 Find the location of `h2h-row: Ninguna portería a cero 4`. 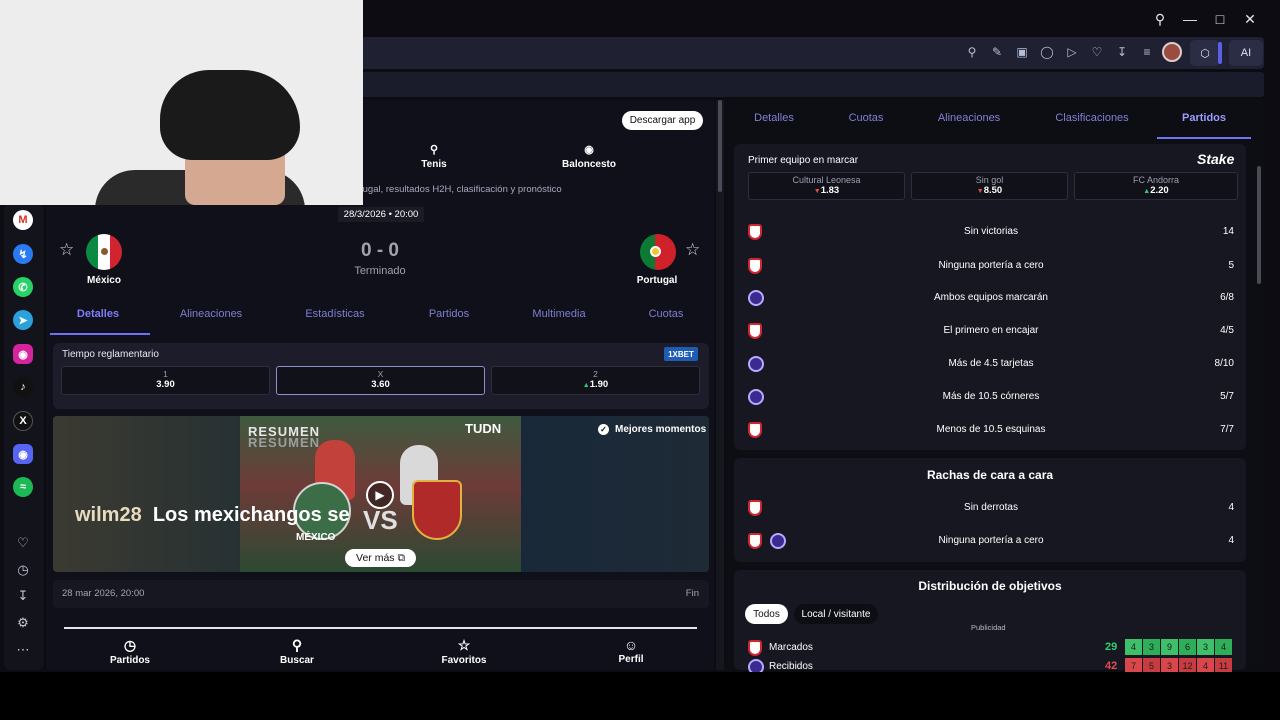

h2h-row: Ninguna portería a cero 4 is located at coordinates (991, 541).